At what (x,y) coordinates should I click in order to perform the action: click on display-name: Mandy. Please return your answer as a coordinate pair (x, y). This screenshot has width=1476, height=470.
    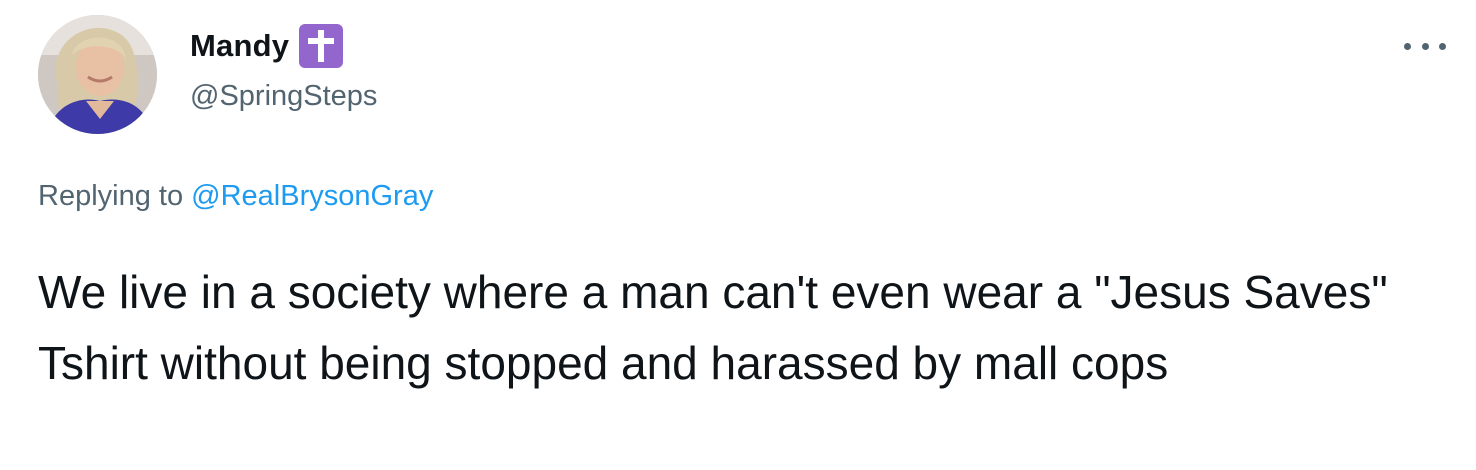
    Looking at the image, I should click on (239, 46).